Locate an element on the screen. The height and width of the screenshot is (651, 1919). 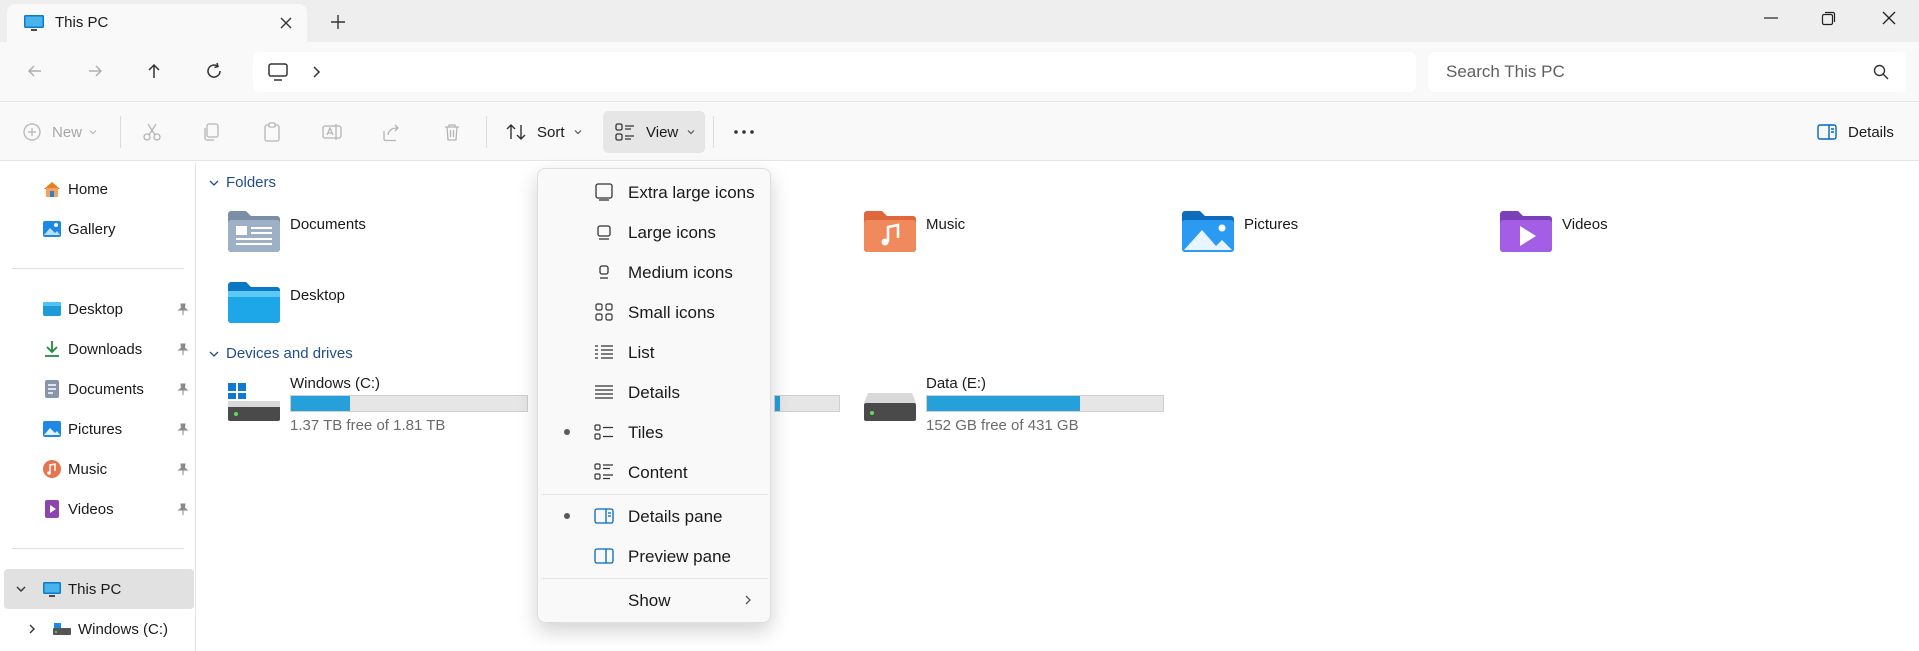
sidebar-item-documents: Documents is located at coordinates (98, 389).